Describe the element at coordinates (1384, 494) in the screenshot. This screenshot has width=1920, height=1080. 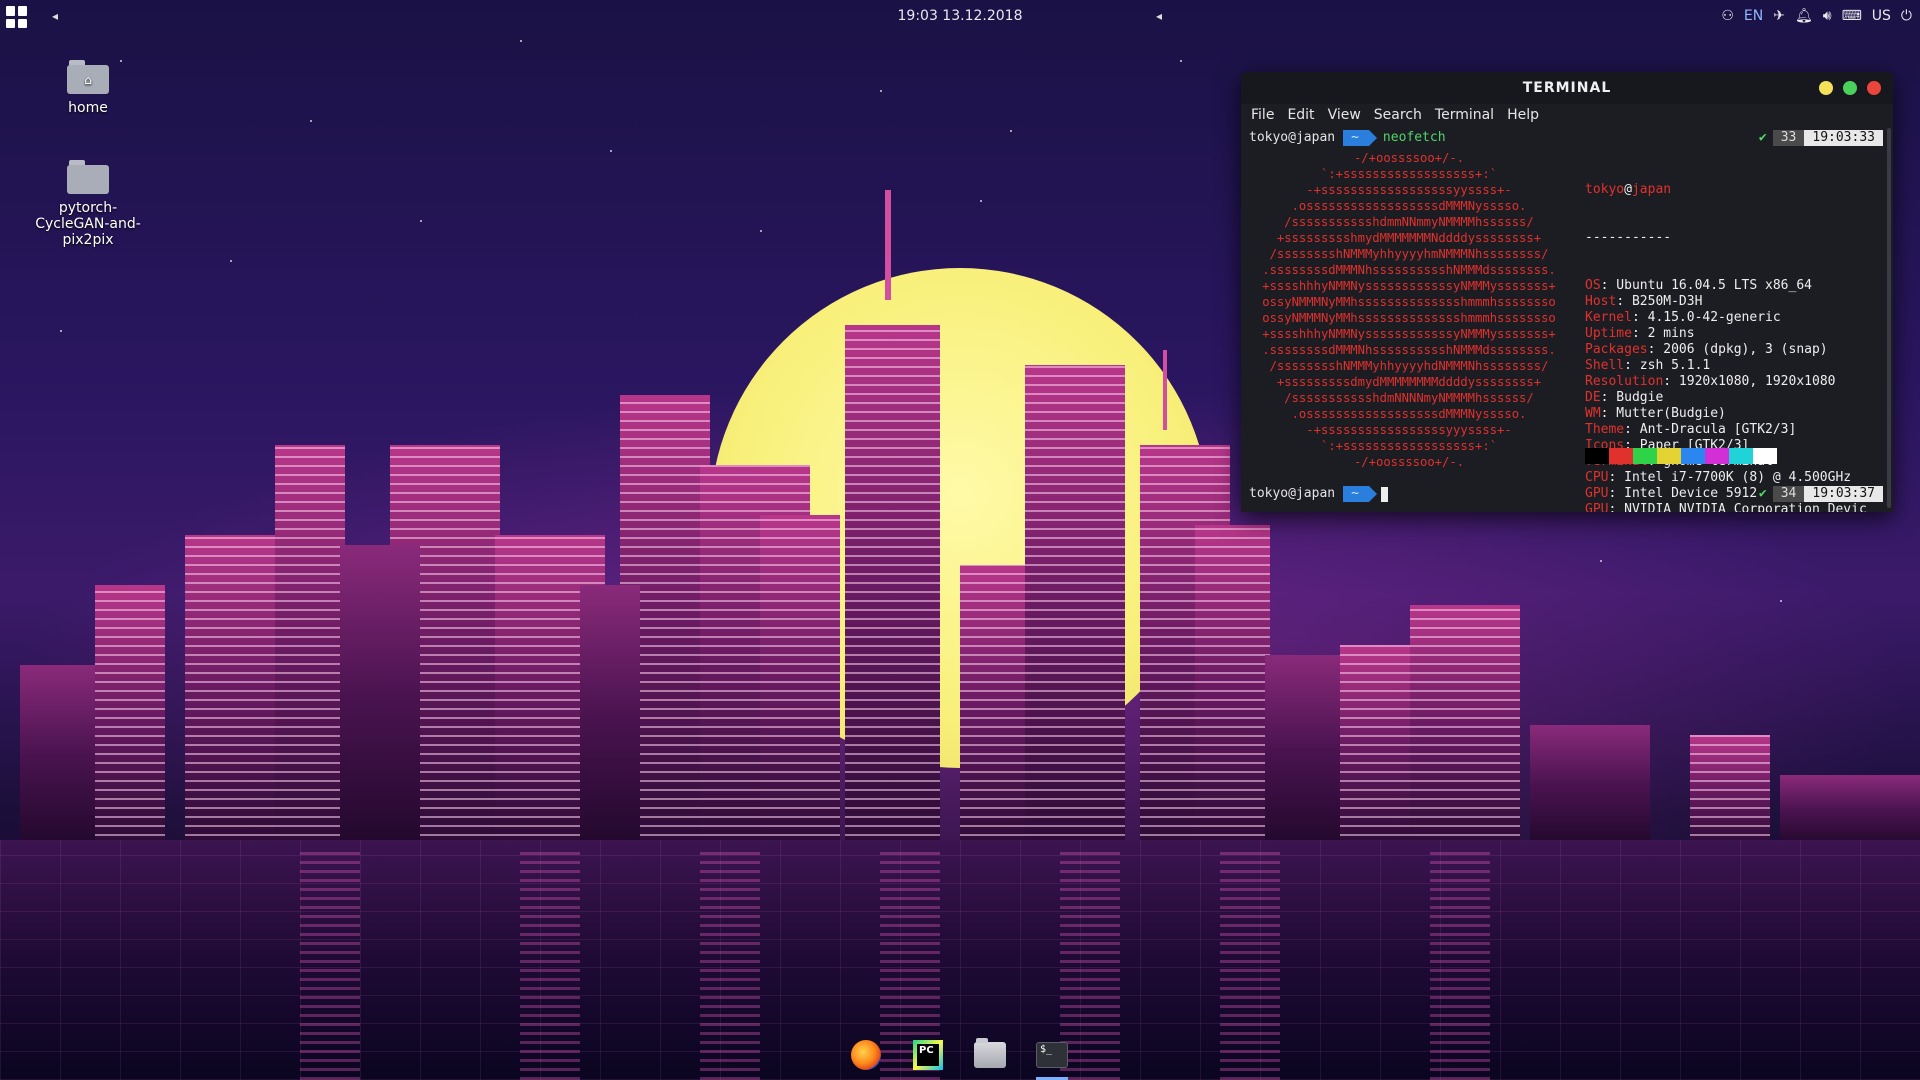
I see `text-cursor` at that location.